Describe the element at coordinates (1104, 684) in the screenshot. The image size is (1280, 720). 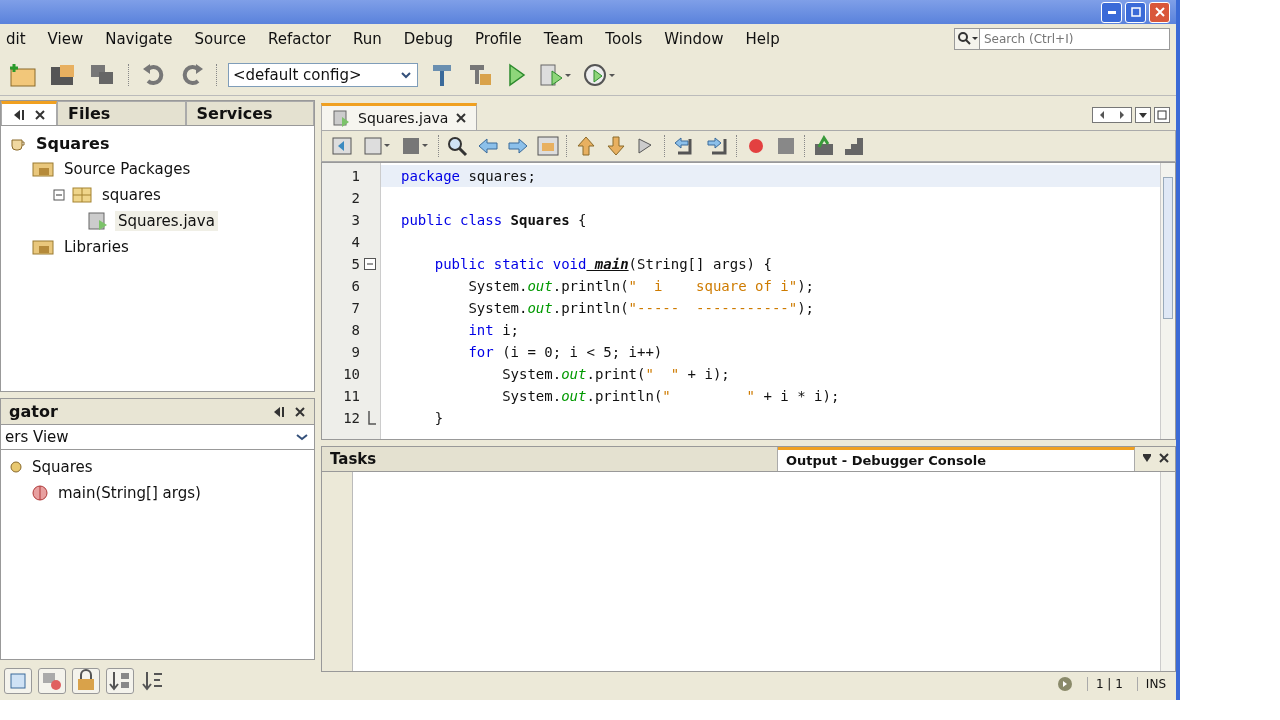
I see `cursor-position: 1 | 1` at that location.